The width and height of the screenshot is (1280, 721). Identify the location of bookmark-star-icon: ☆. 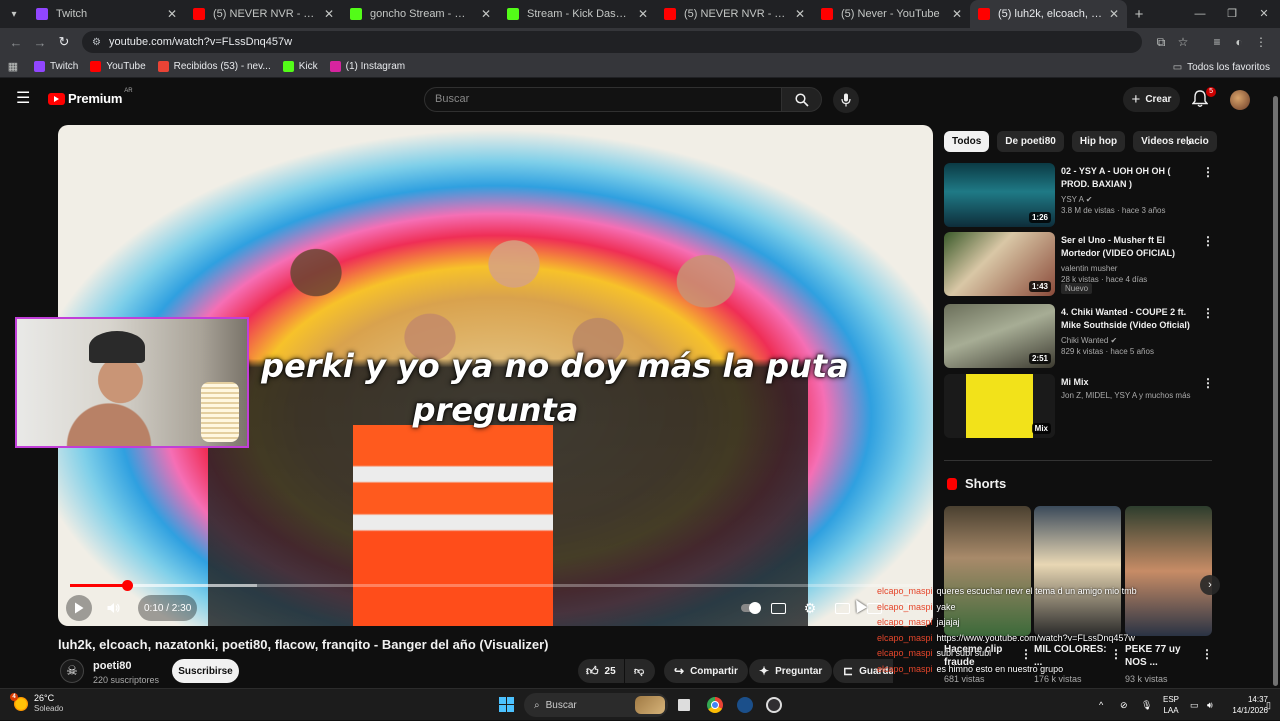
(1183, 42).